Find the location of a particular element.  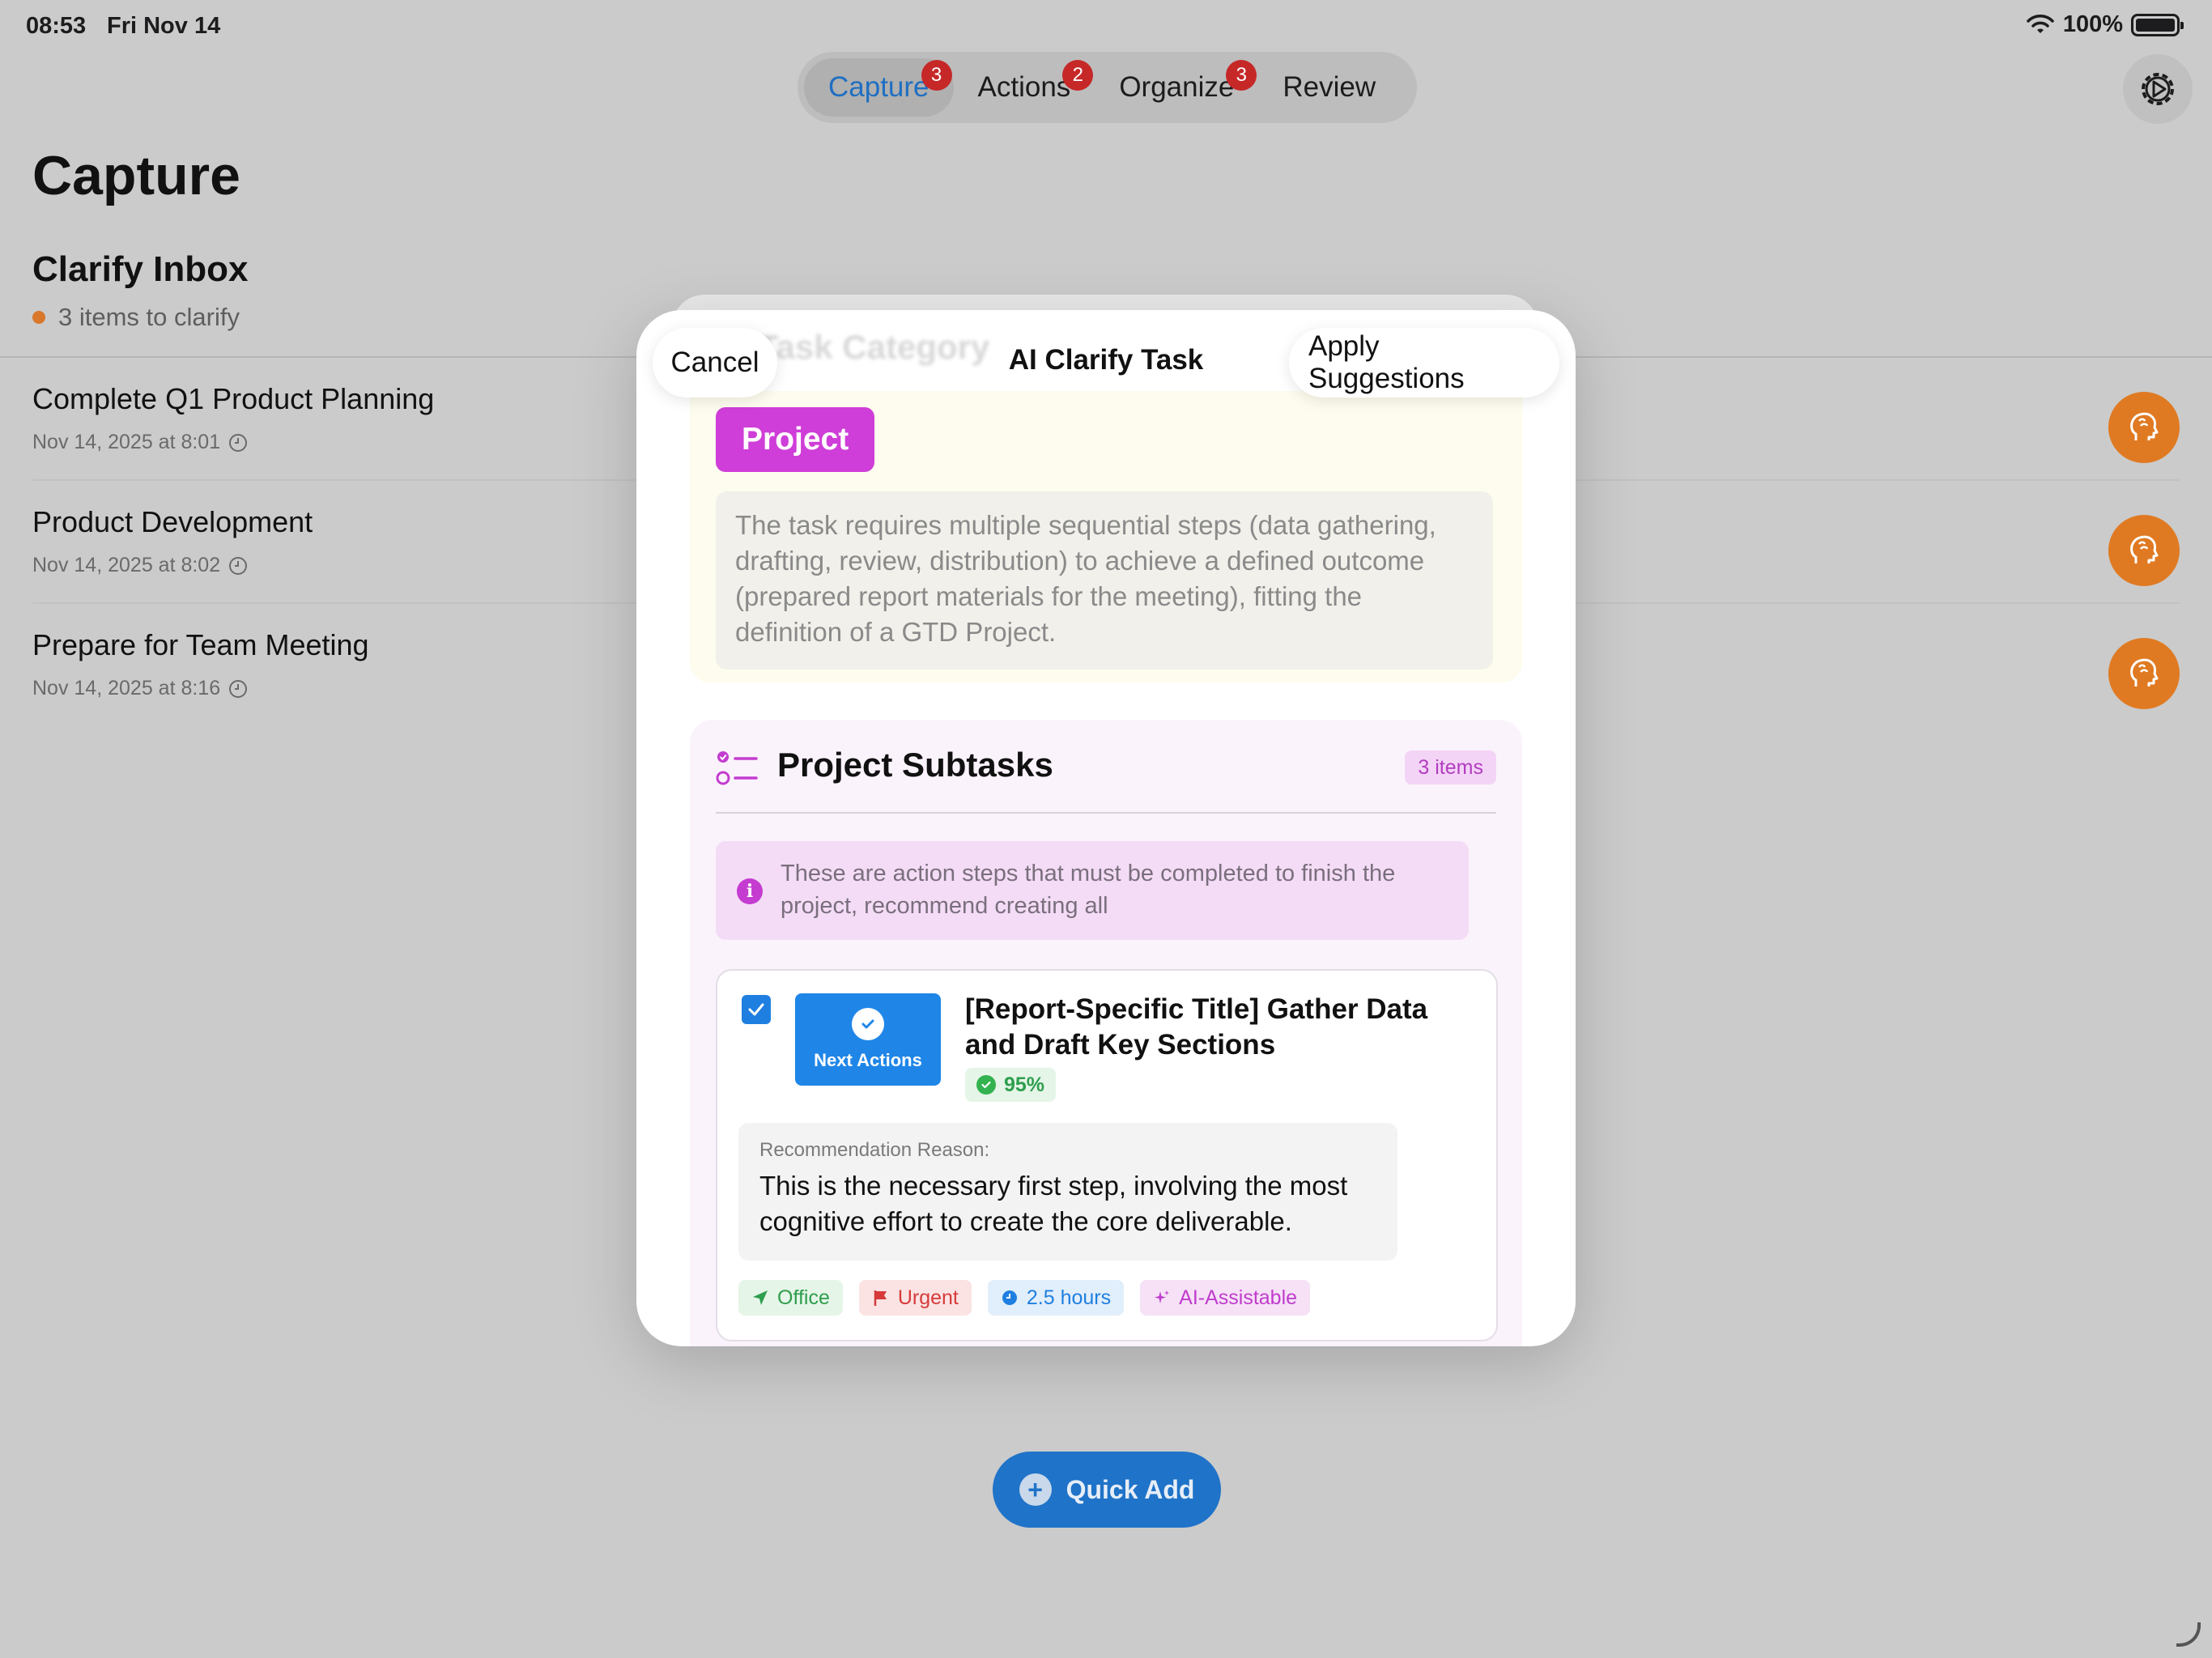

inbox-subtitle: 3 items to clarify is located at coordinates (136, 317).